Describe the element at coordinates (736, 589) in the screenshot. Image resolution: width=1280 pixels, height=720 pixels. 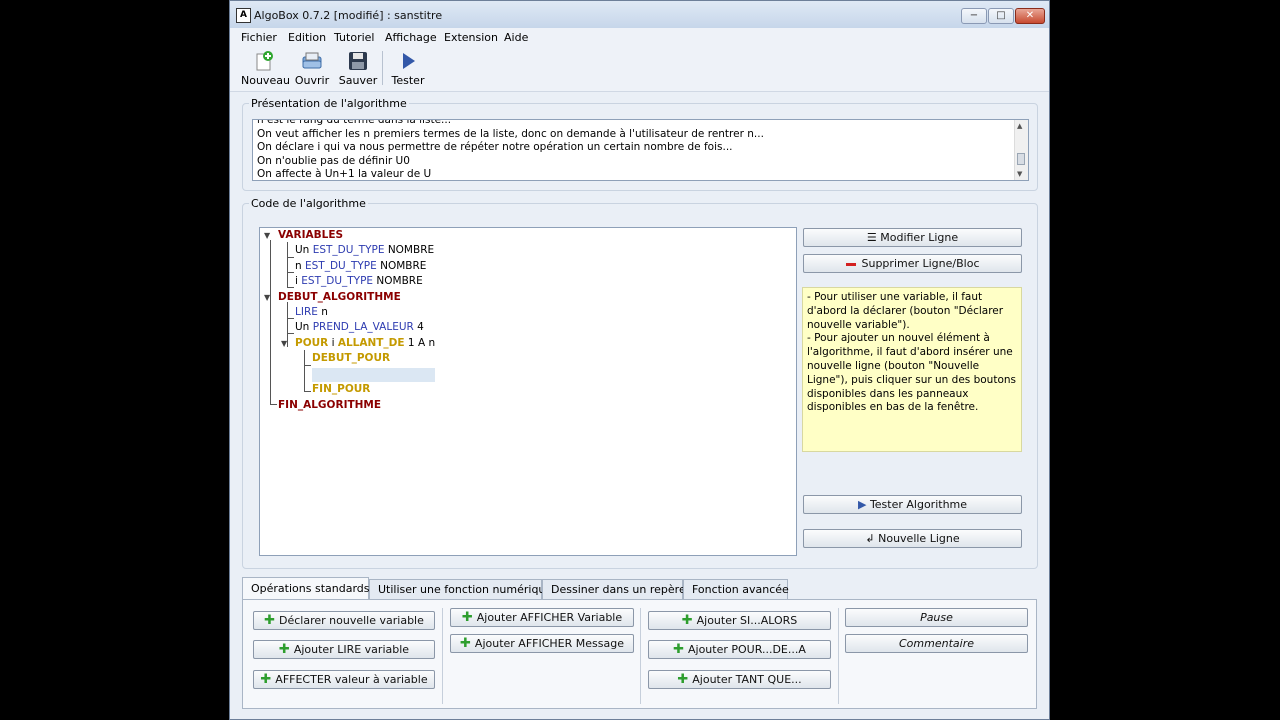
I see `tab-fonction-avancee: Fonction avancée` at that location.